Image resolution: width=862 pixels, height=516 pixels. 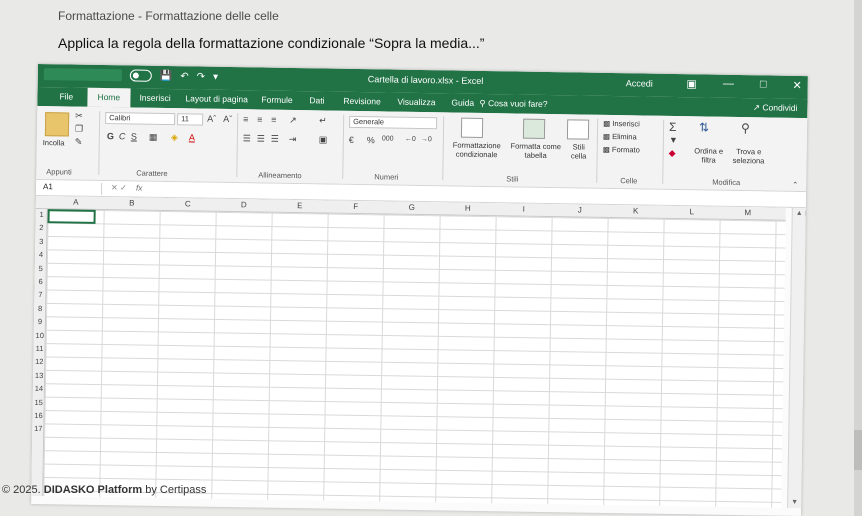 I want to click on tell-me-search: ⚲ Cosa vuoi fare?, so click(x=513, y=104).